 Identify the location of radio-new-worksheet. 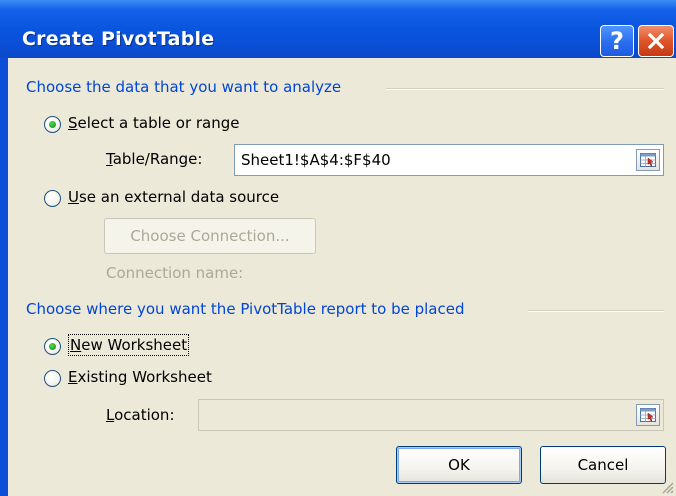
(52, 346).